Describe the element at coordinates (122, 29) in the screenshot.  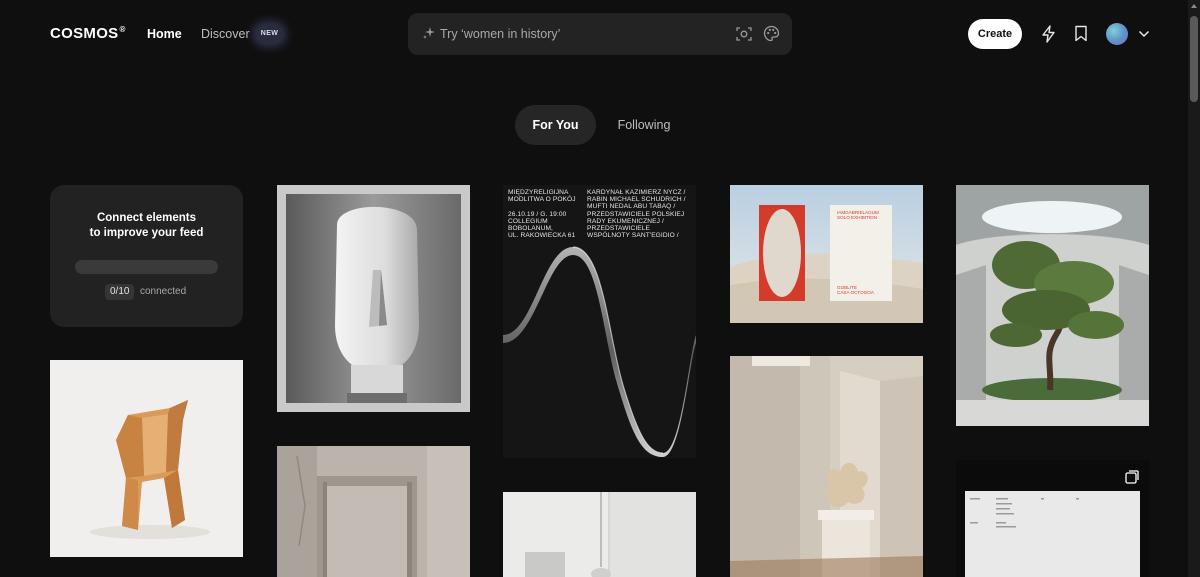
I see `logo-mark: ®` at that location.